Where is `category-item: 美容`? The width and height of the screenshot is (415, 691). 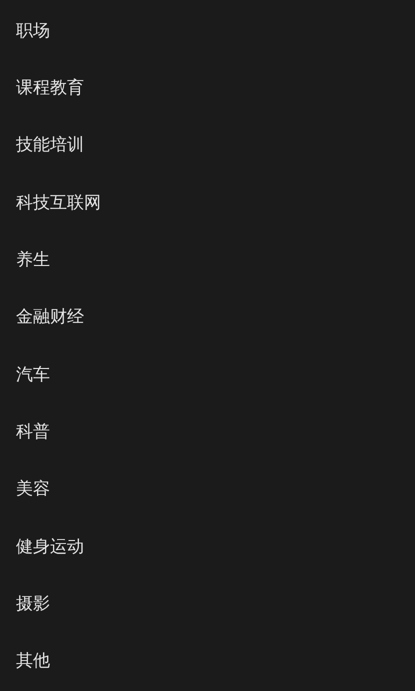
category-item: 美容 is located at coordinates (33, 490).